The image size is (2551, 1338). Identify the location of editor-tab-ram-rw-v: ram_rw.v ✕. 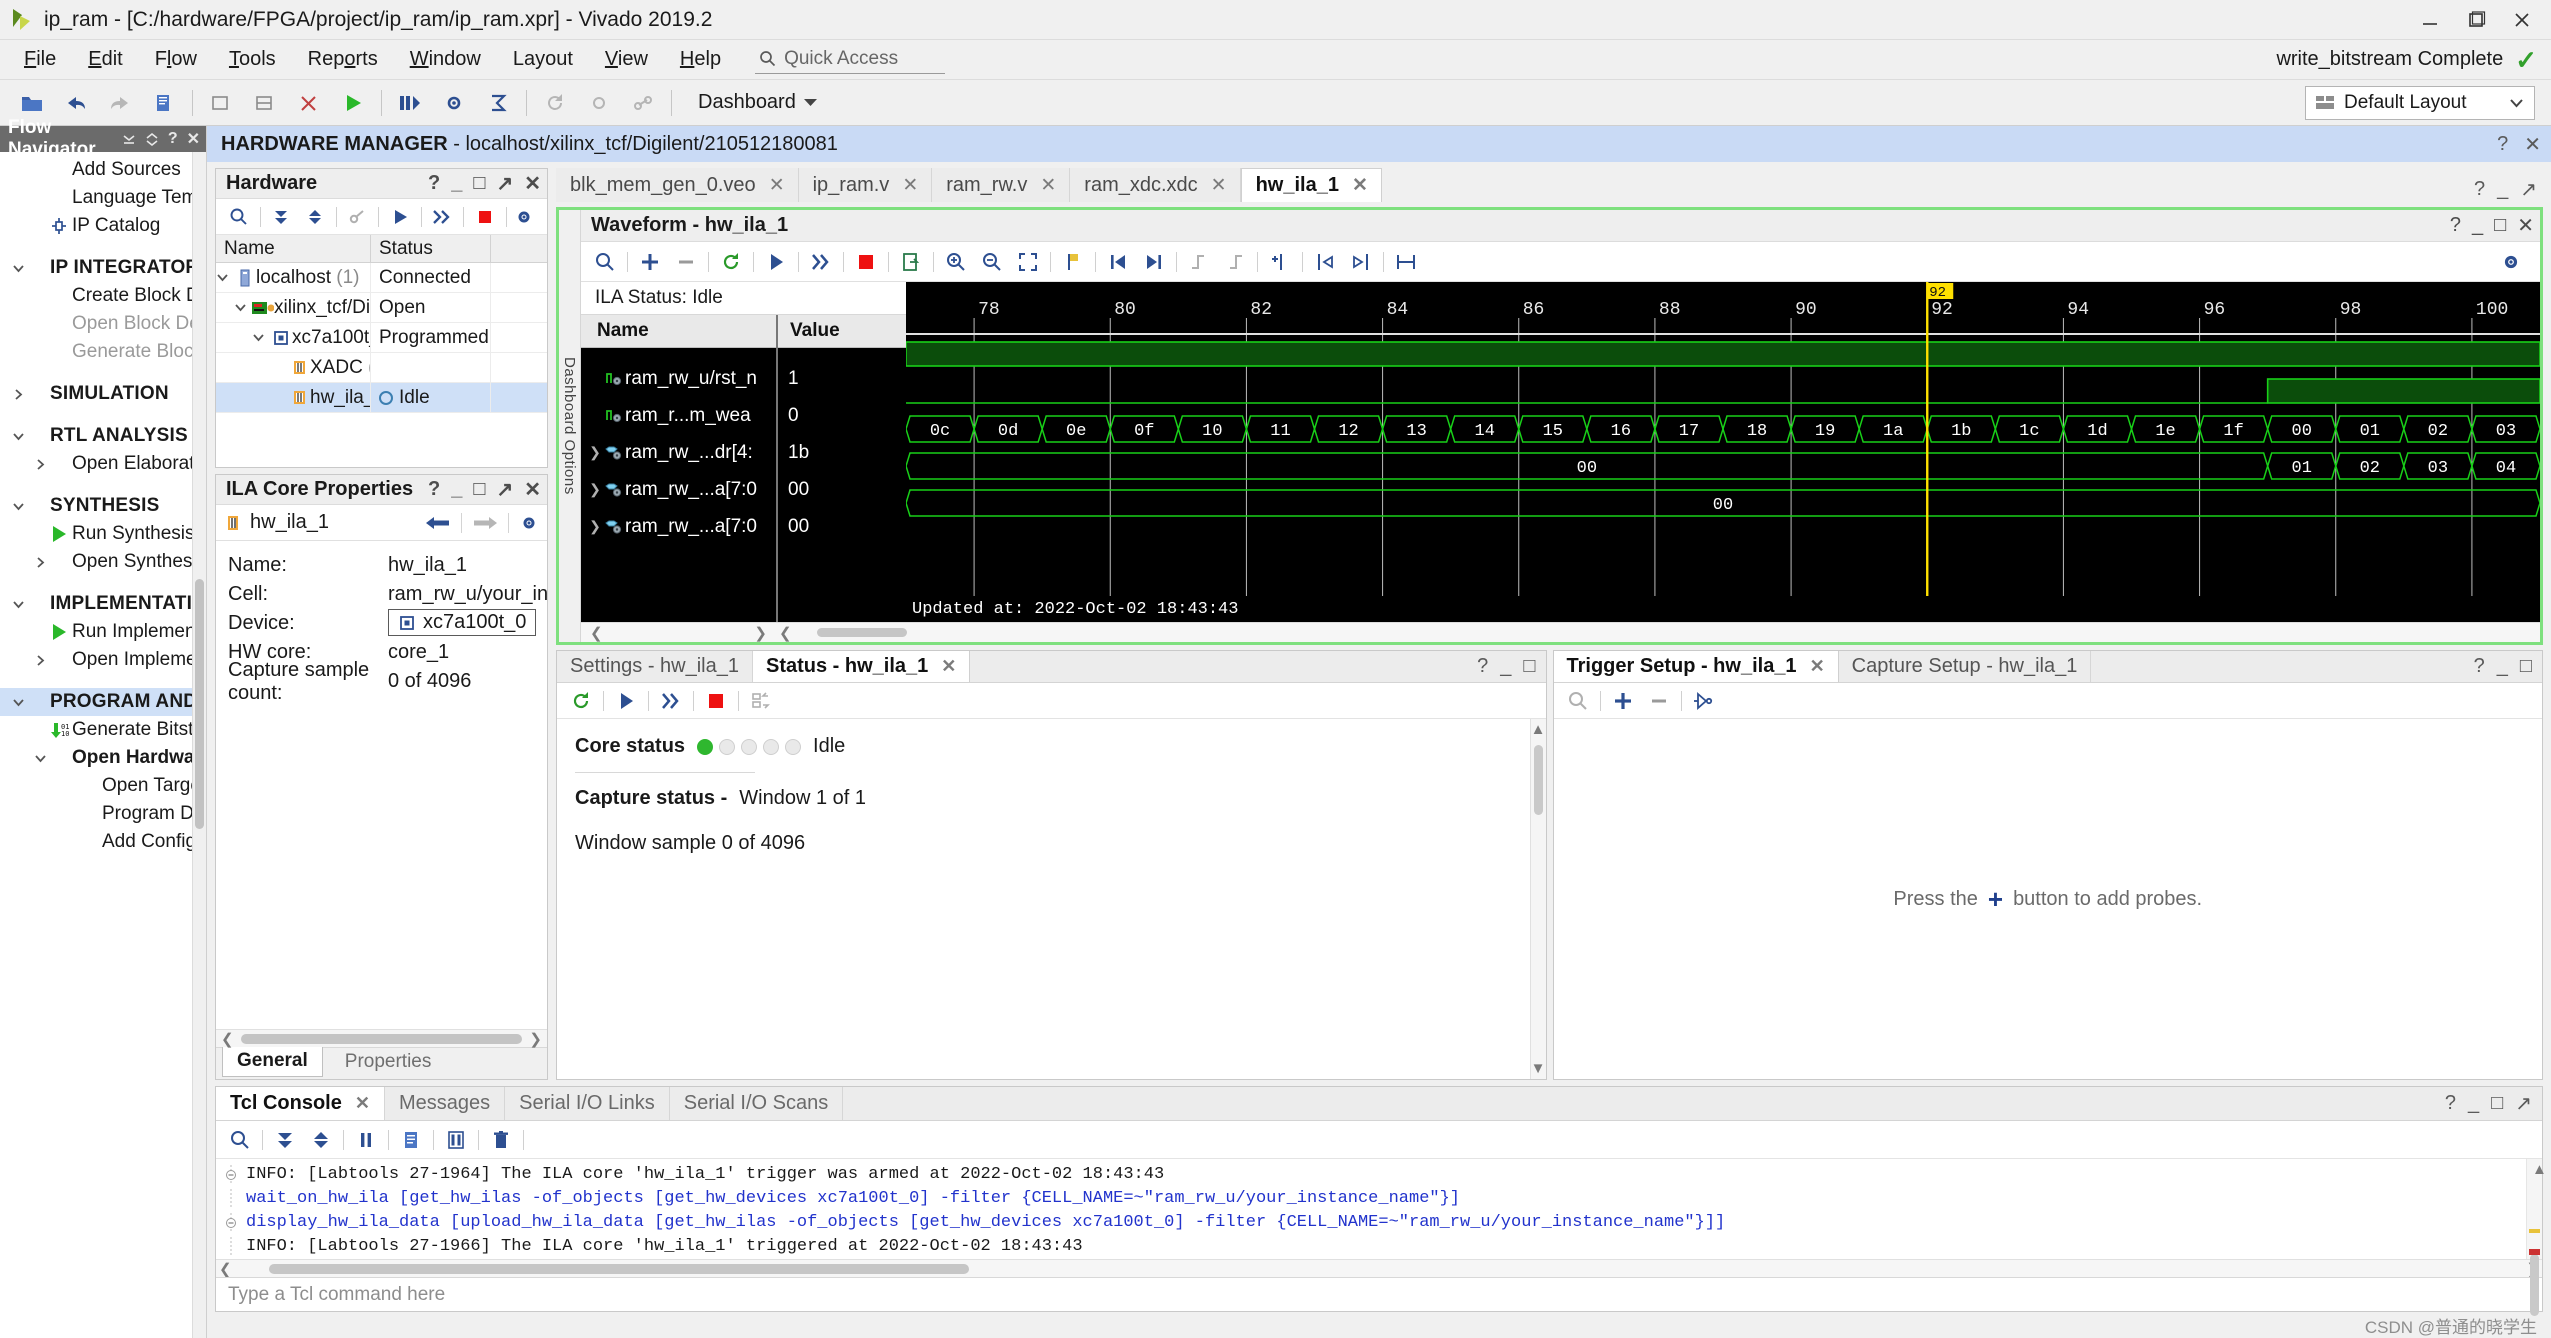
(1001, 185).